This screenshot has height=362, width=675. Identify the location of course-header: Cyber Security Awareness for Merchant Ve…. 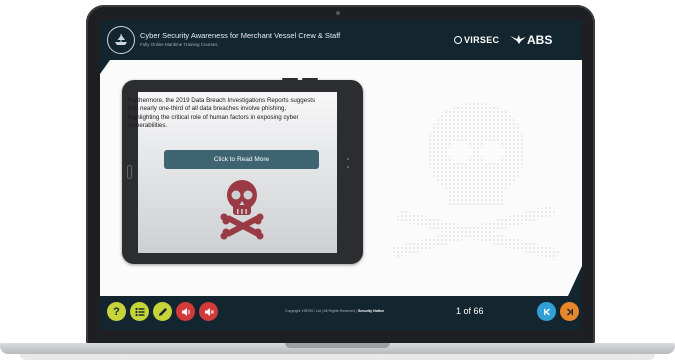
(341, 40).